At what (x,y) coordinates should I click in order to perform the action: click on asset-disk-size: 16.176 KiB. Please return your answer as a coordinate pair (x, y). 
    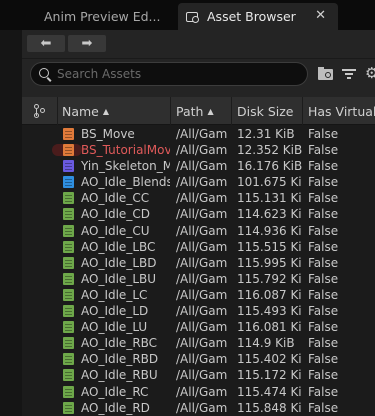
    Looking at the image, I should click on (269, 166).